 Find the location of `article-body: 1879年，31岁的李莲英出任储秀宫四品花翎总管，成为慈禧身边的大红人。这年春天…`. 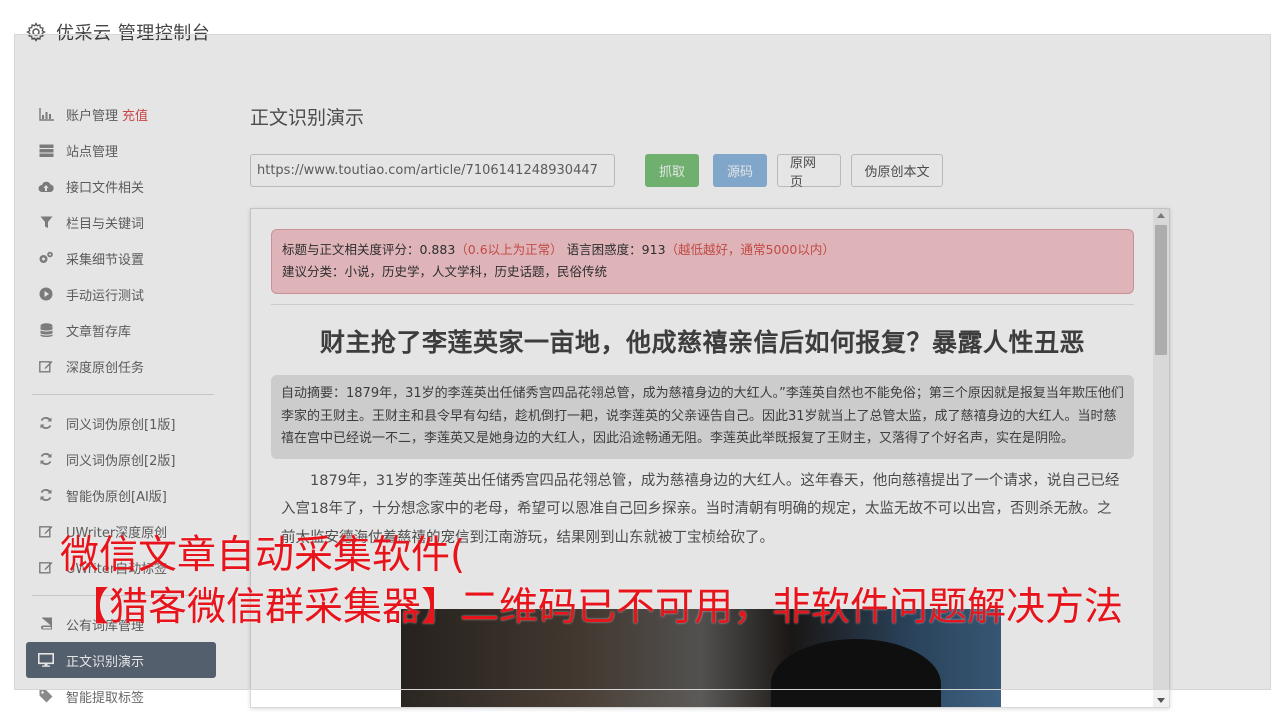

article-body: 1879年，31岁的李莲英出任储秀宫四品花翎总管，成为慈禧身边的大红人。这年春天… is located at coordinates (700, 509).